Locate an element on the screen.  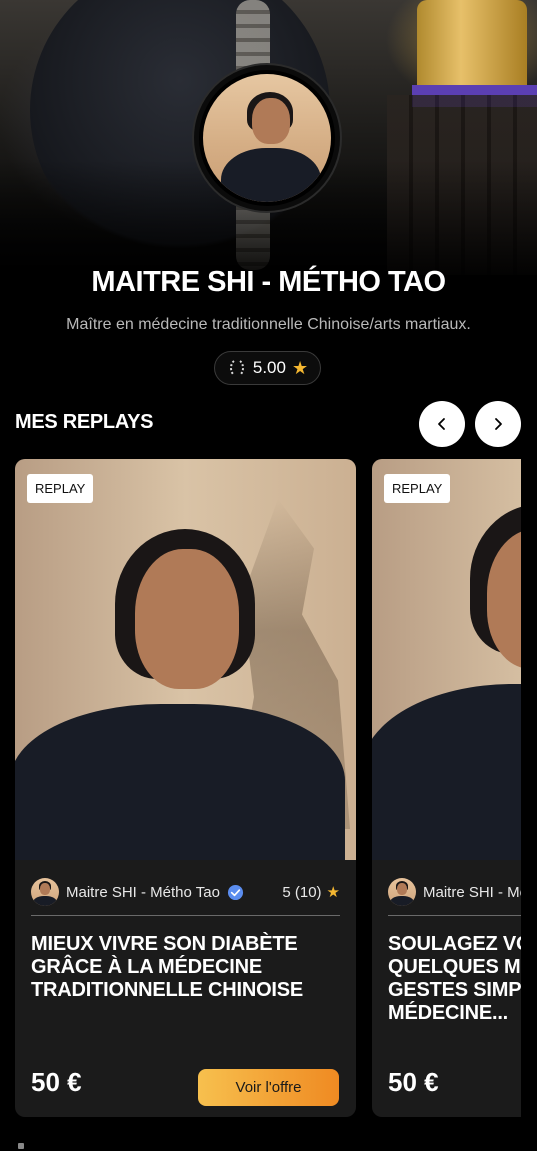
card-author-row: Maitre SHI - Métho Tao is located at coordinates (454, 892).